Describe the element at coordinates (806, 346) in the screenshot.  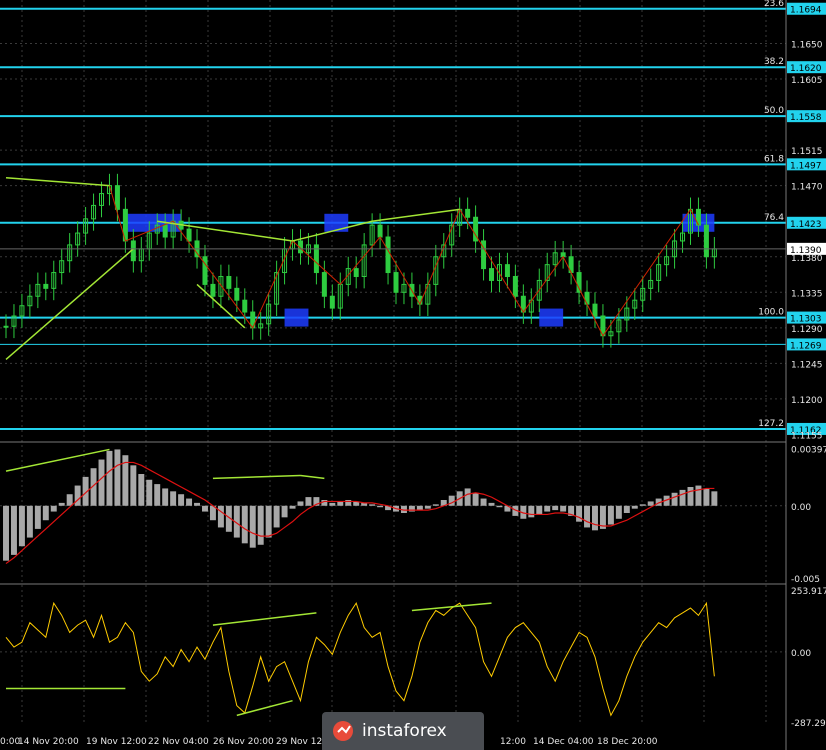
I see `fib-price-label: 1.1269` at that location.